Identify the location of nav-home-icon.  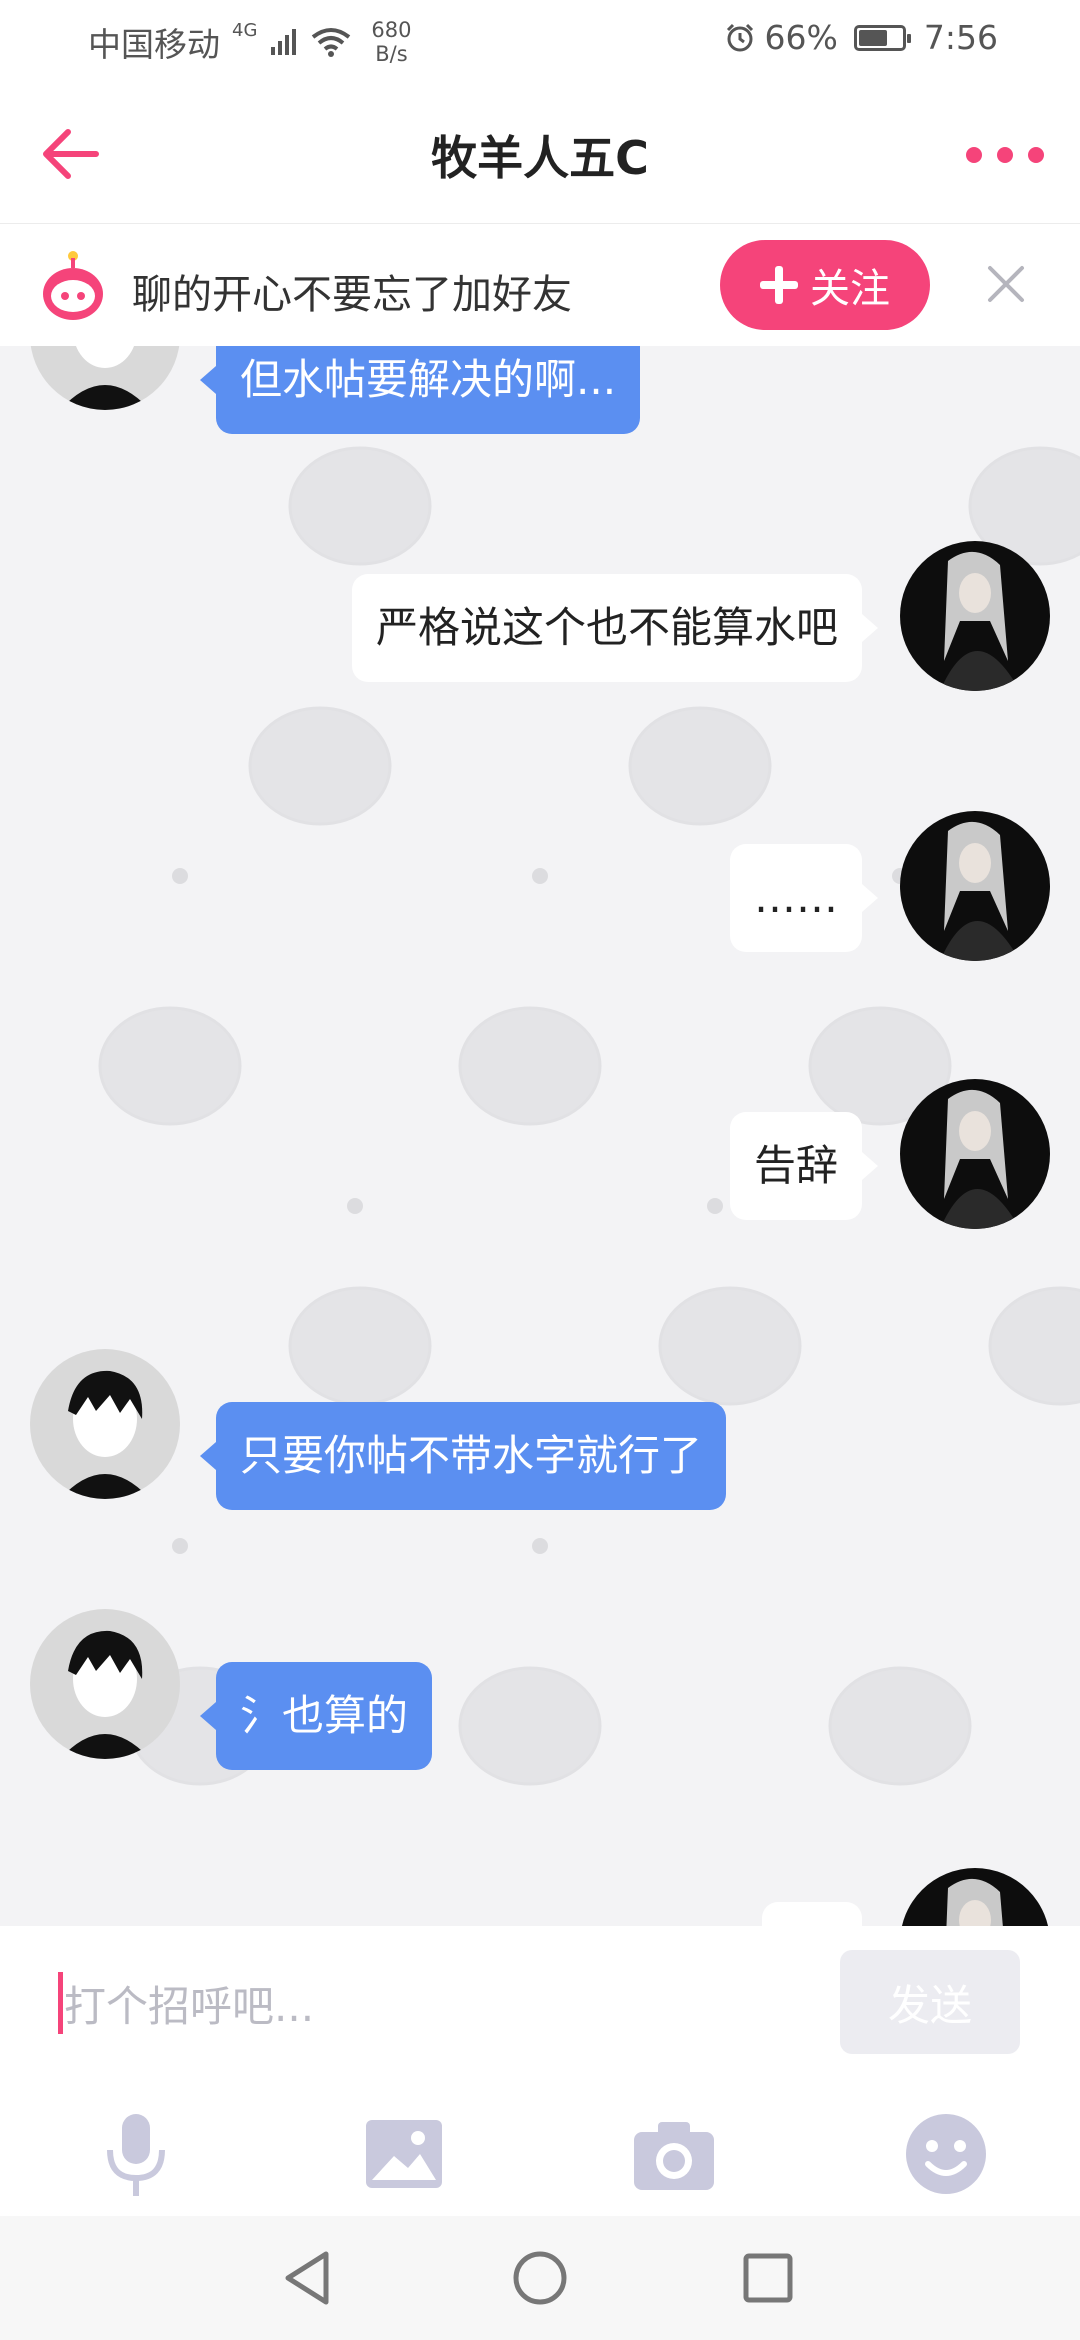
(540, 2278).